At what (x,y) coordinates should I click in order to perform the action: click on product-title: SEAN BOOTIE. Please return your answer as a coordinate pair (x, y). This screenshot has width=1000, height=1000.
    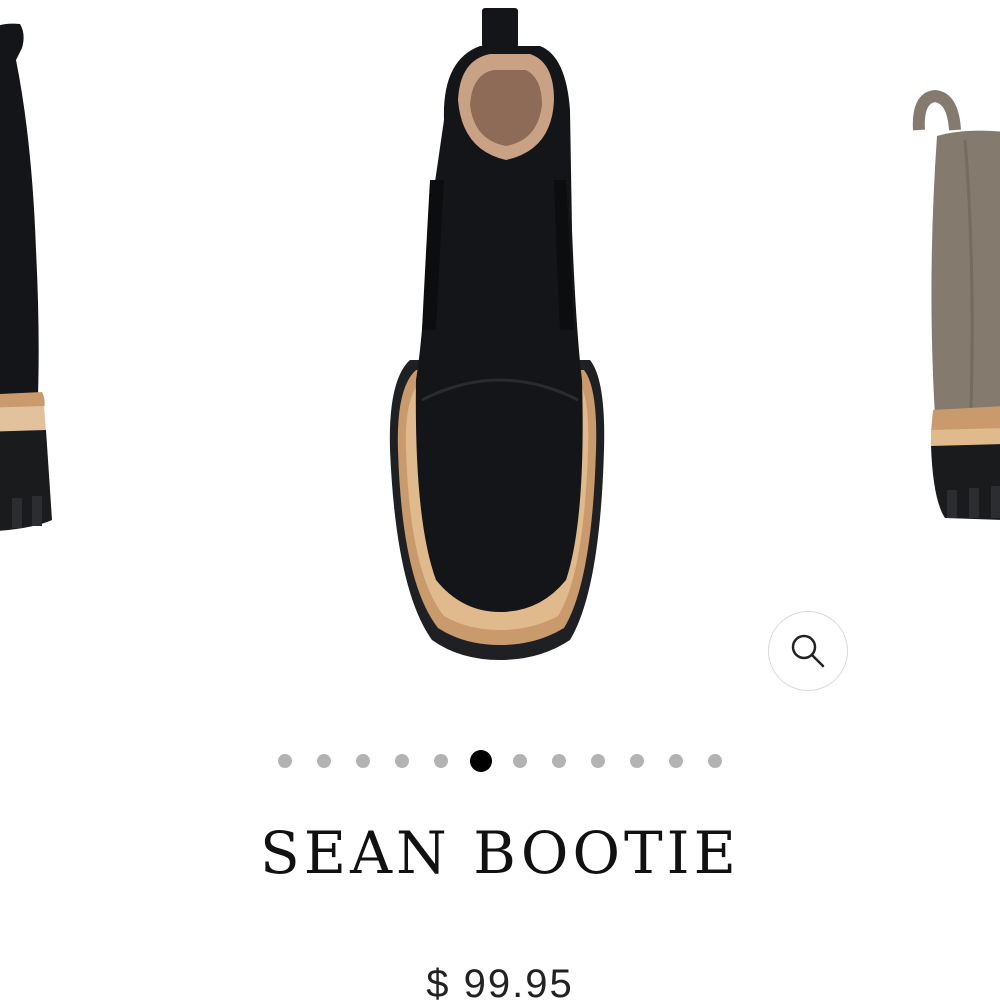
    Looking at the image, I should click on (500, 853).